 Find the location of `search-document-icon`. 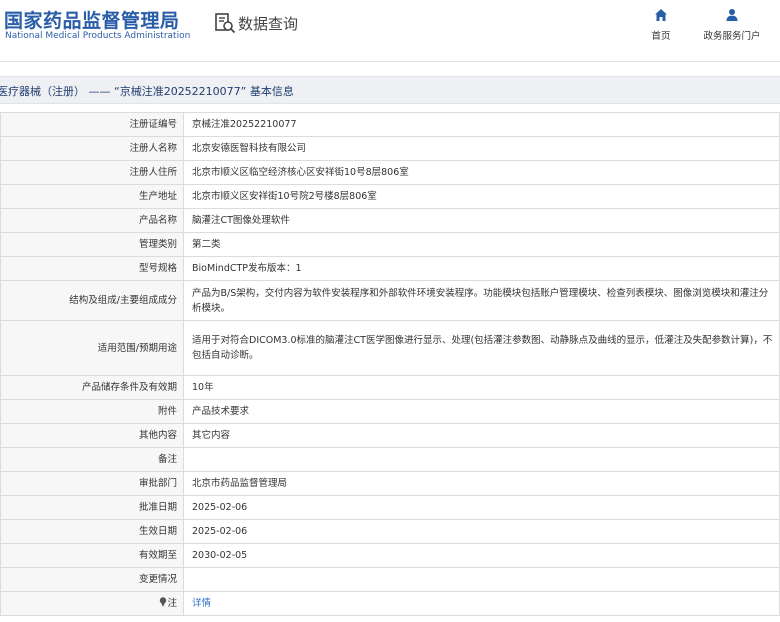

search-document-icon is located at coordinates (225, 23).